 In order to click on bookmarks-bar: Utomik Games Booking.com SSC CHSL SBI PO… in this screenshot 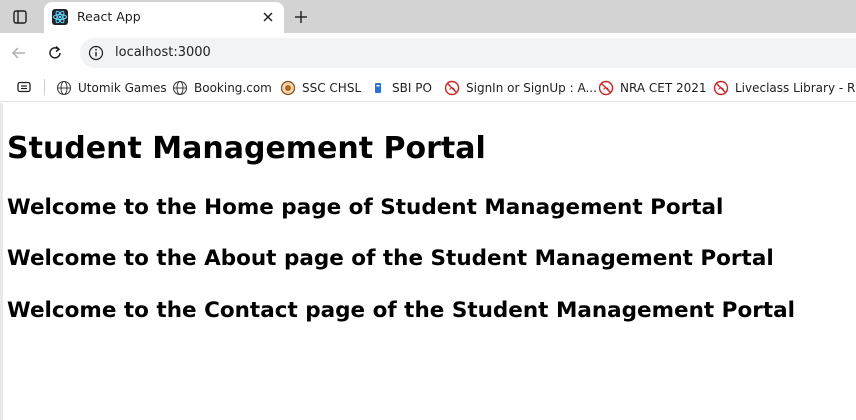, I will do `click(428, 87)`.